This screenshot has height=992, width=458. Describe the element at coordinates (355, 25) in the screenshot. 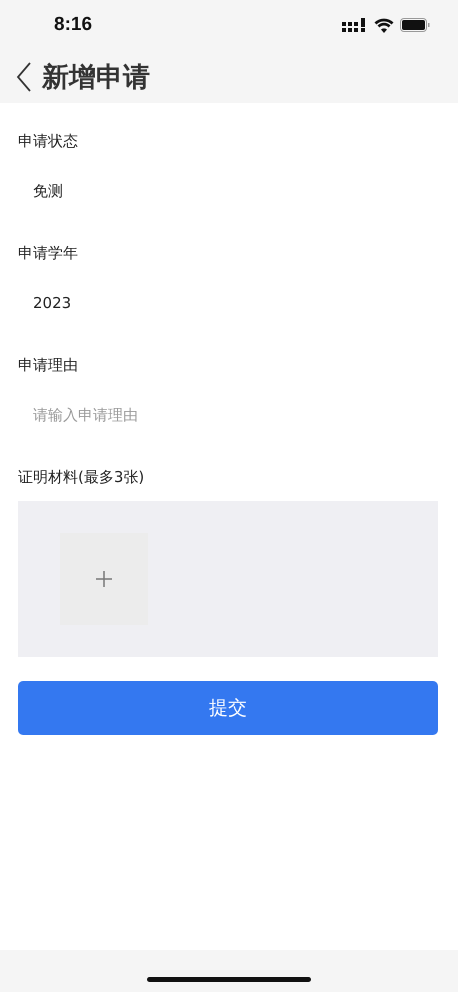

I see `signal-icon` at that location.